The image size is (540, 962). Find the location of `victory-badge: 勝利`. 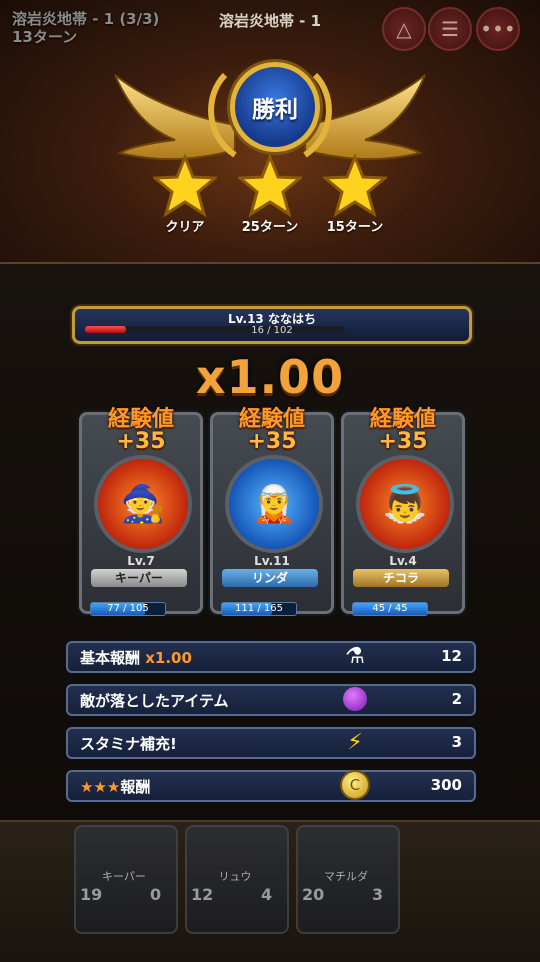

victory-badge: 勝利 is located at coordinates (275, 107).